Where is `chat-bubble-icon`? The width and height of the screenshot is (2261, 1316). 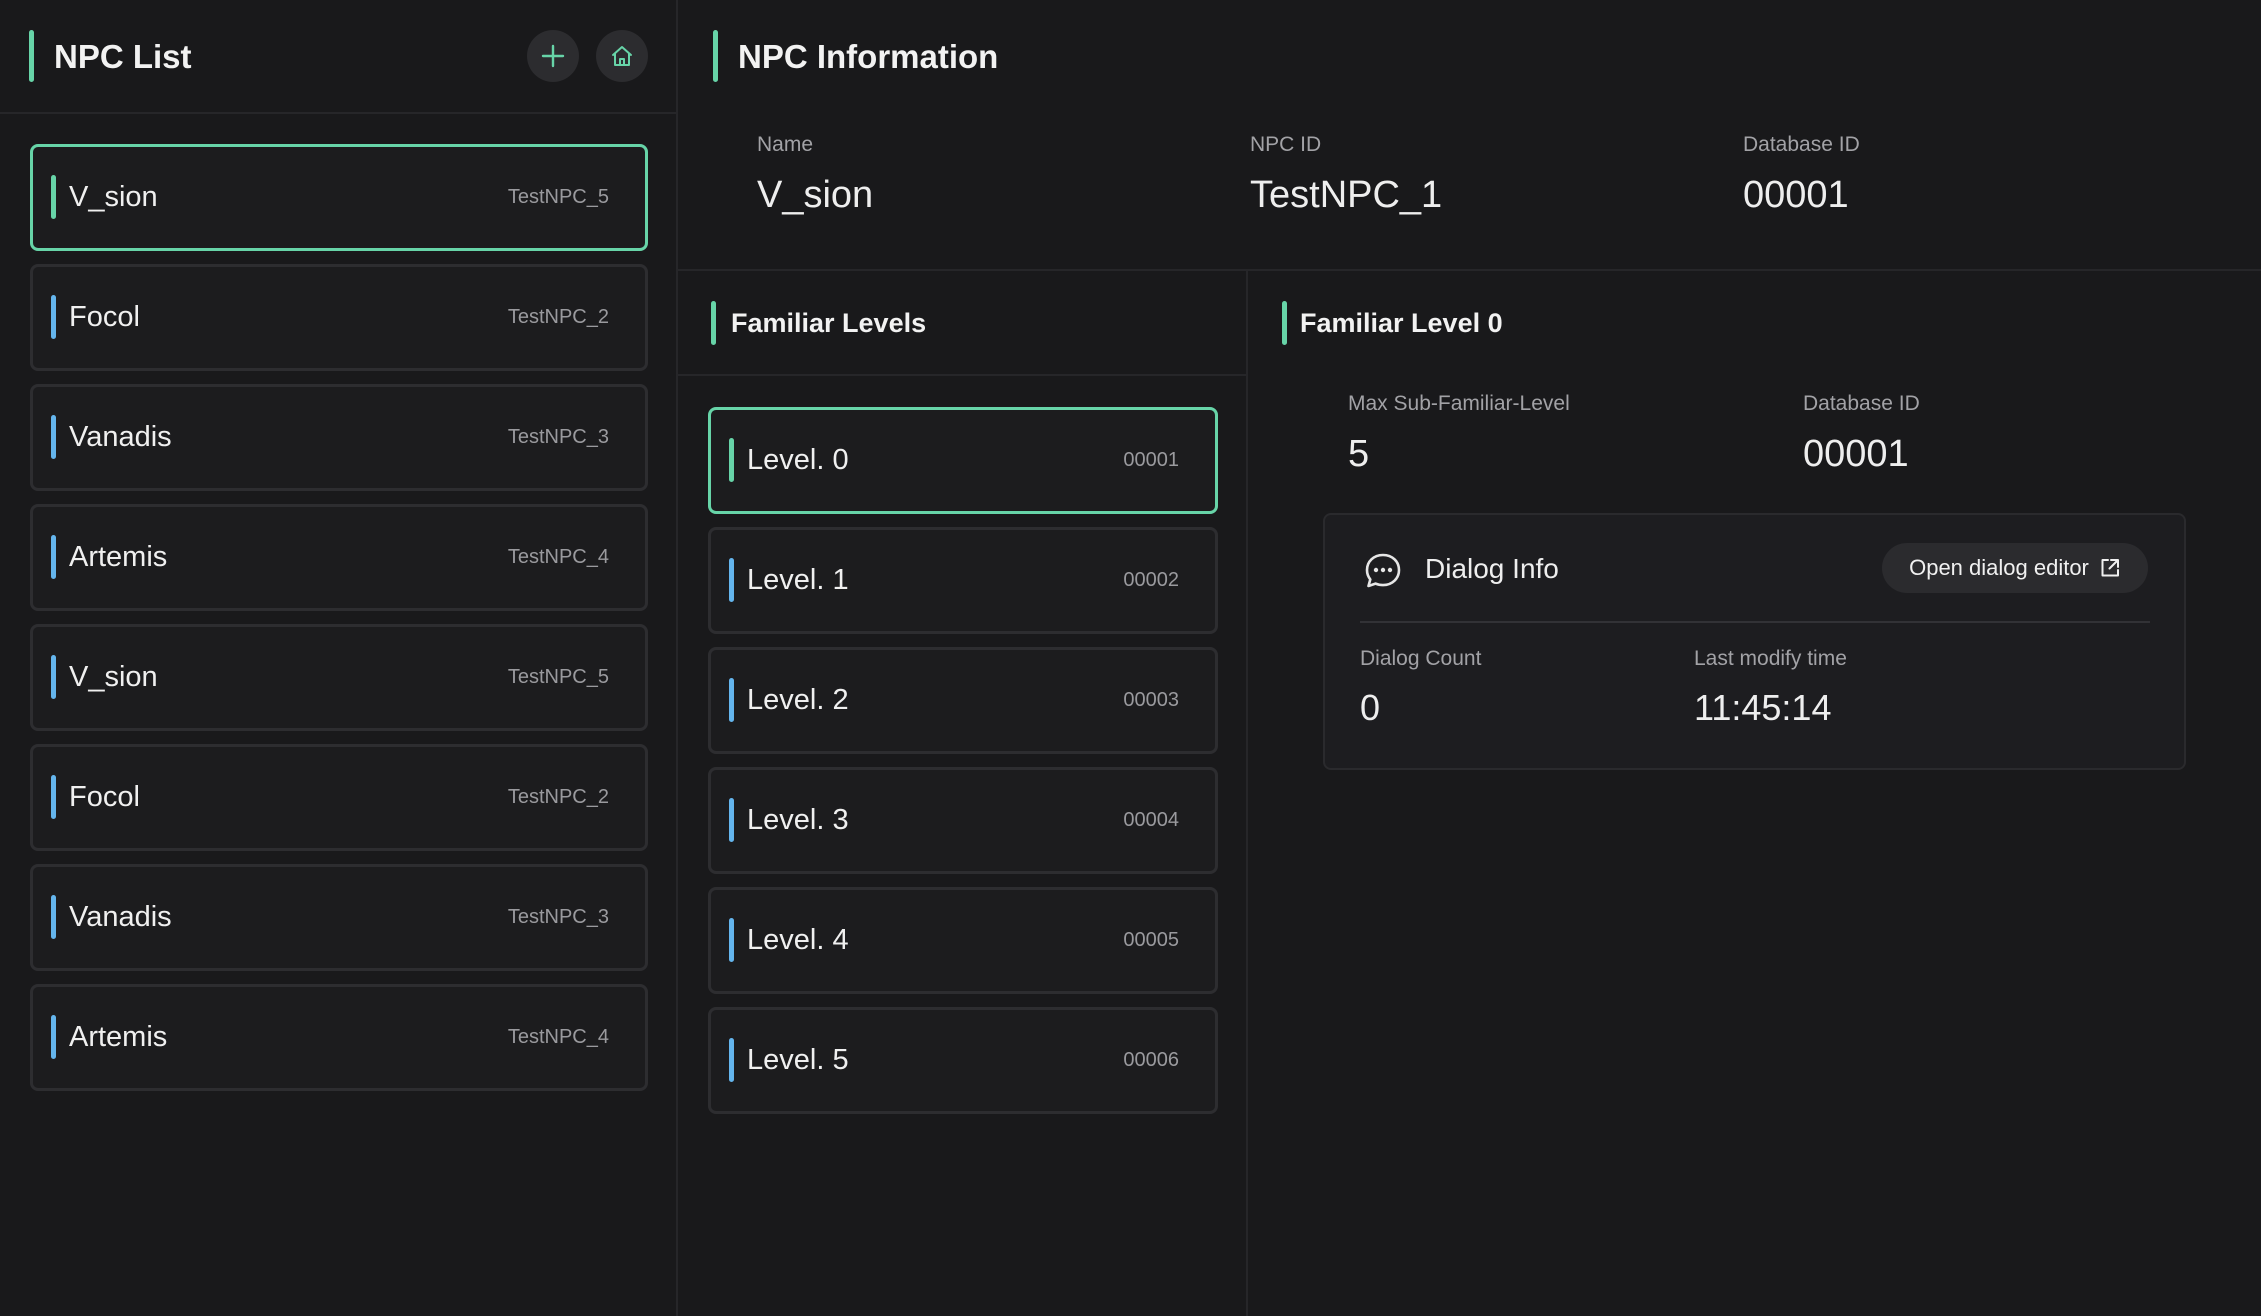 chat-bubble-icon is located at coordinates (1383, 570).